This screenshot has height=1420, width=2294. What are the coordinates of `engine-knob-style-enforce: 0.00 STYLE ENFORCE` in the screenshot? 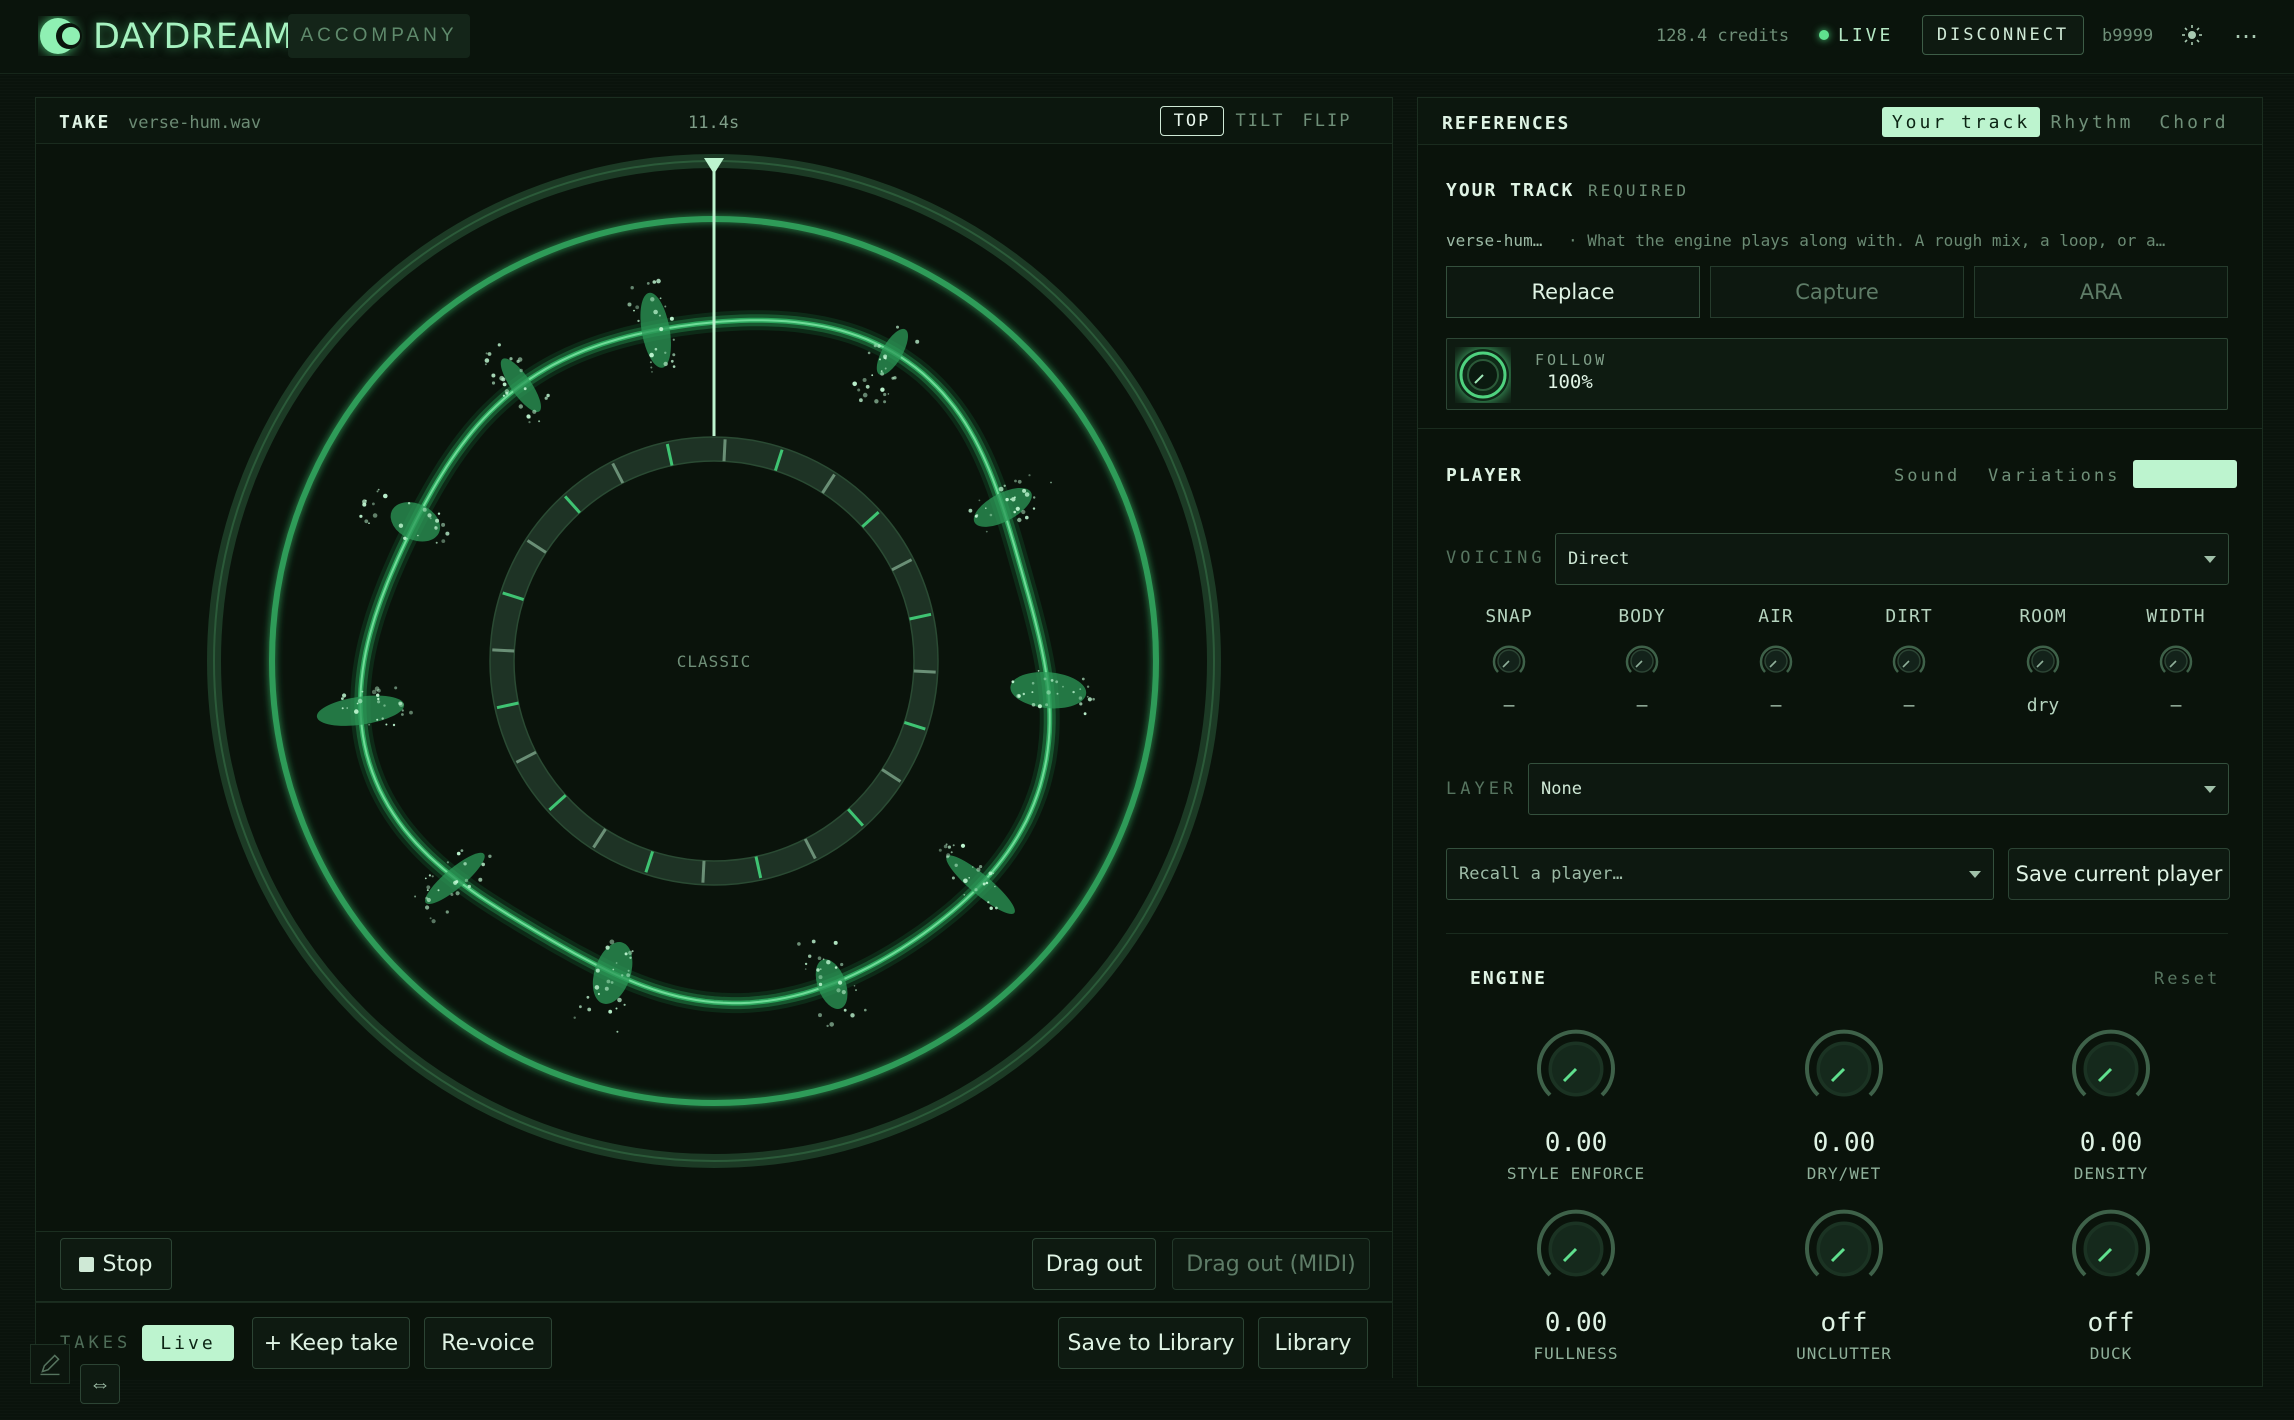 It's located at (1576, 1103).